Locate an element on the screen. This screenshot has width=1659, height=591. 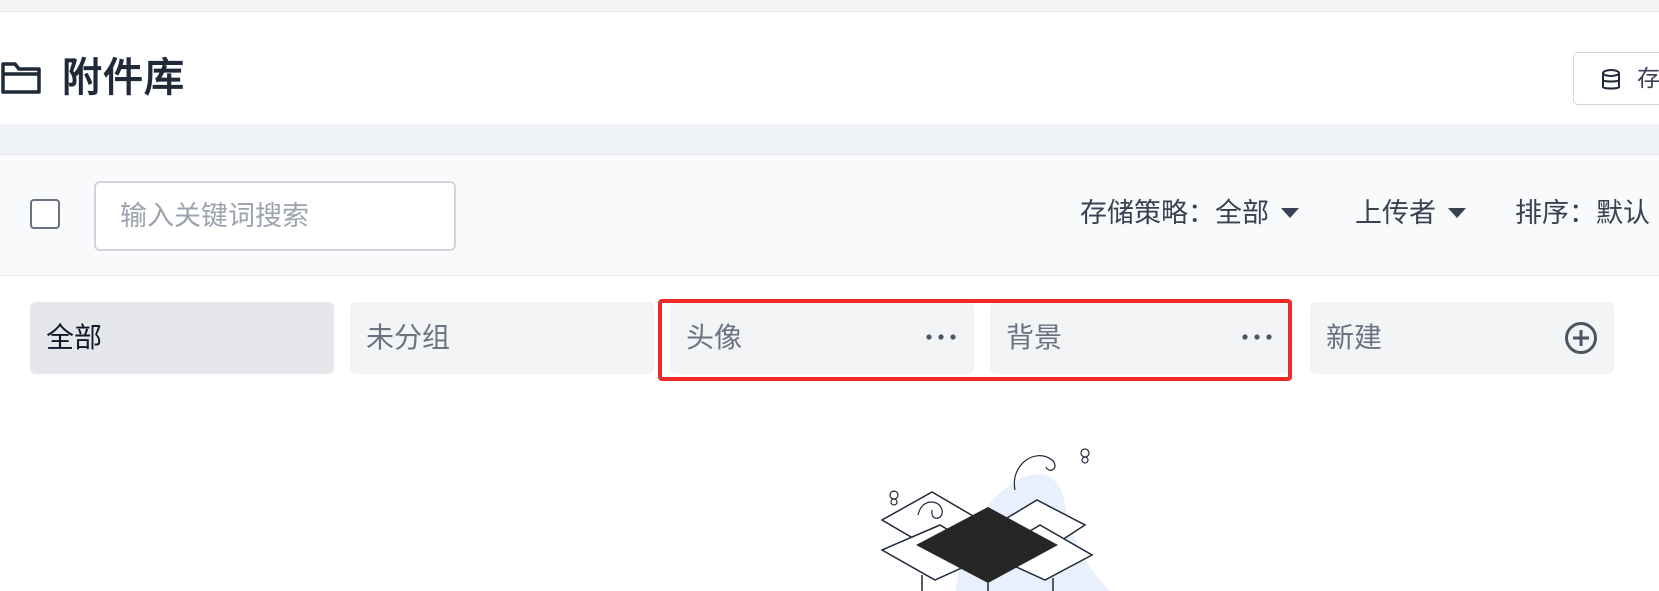
uploader-filter: 上传者 is located at coordinates (1410, 214).